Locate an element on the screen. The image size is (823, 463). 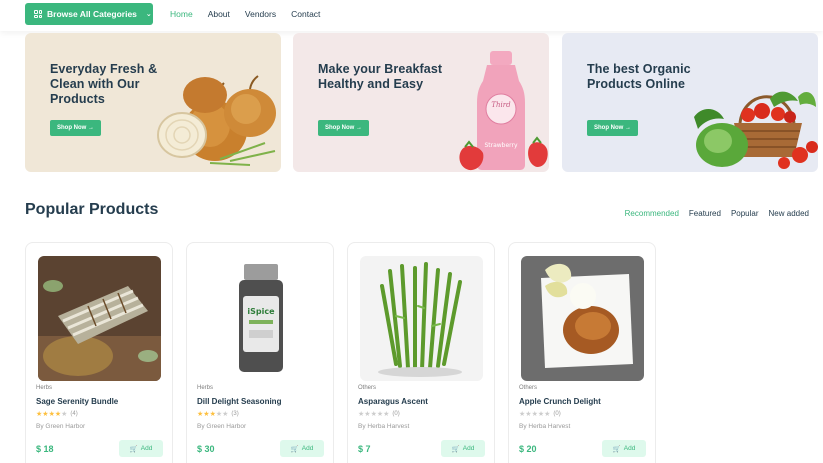
browse-categories-button: Browse All Categories ⌄ is located at coordinates (89, 14).